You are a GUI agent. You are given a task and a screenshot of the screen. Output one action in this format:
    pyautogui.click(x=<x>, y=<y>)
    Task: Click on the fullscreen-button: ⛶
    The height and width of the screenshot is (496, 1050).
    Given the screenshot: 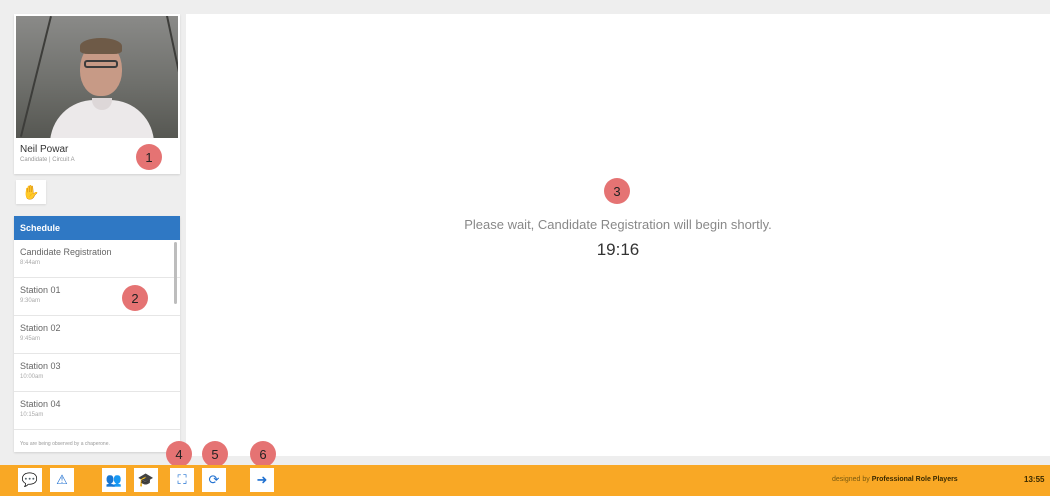 What is the action you would take?
    pyautogui.click(x=182, y=480)
    